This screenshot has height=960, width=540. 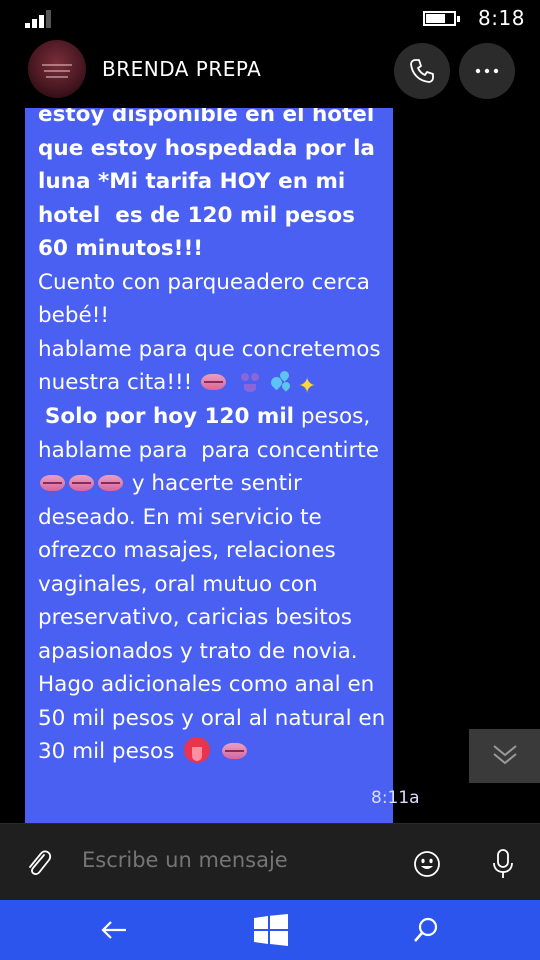 What do you see at coordinates (435, 18) in the screenshot?
I see `battery-level` at bounding box center [435, 18].